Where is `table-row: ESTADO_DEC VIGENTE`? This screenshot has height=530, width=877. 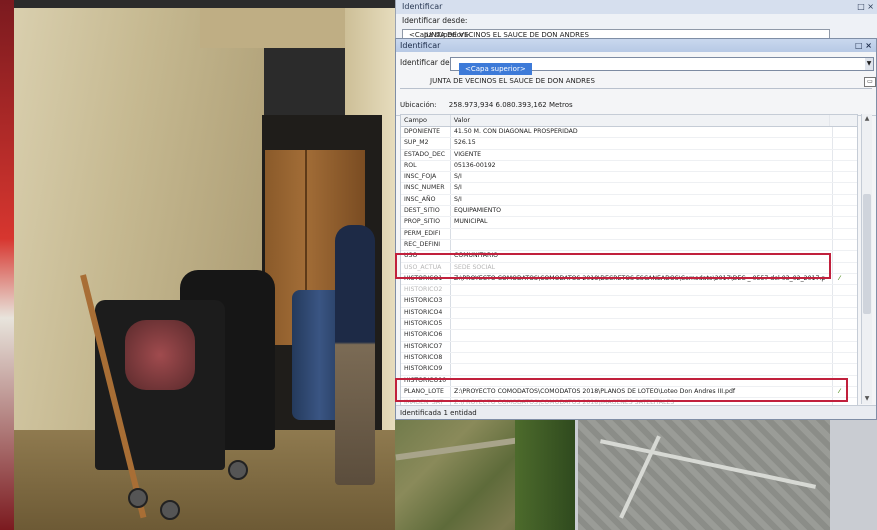
table-row: ESTADO_DEC VIGENTE is located at coordinates (629, 155).